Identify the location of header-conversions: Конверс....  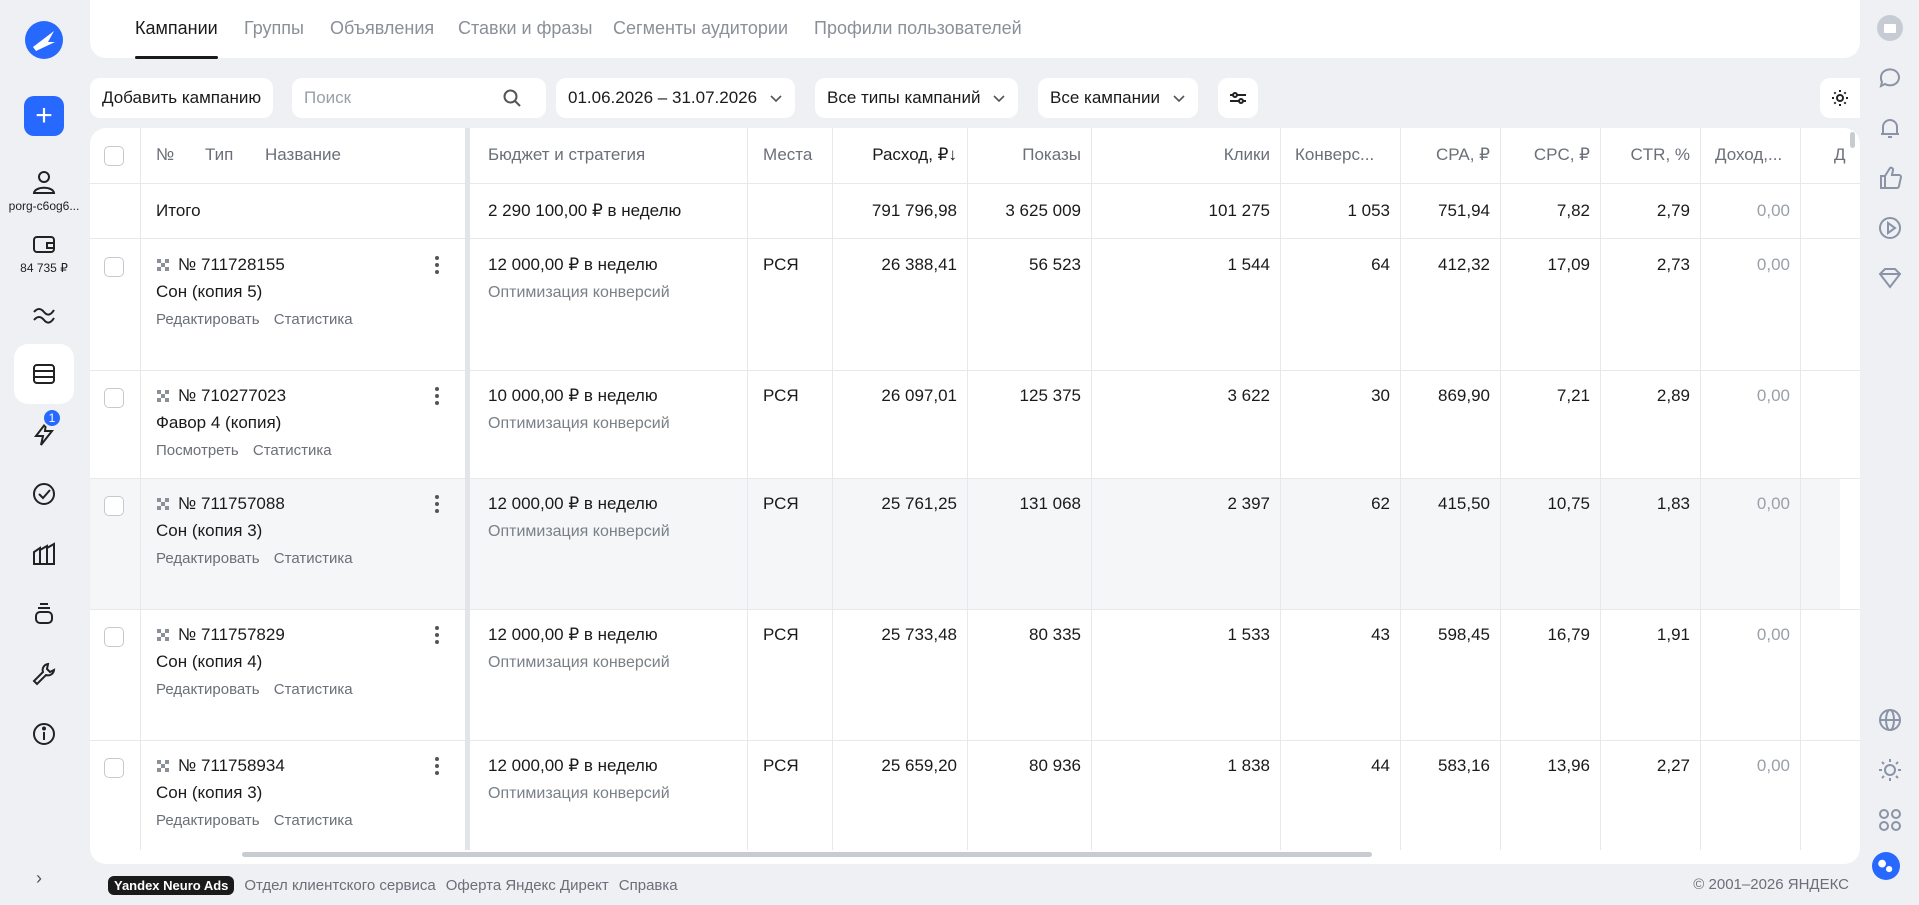
(1334, 155).